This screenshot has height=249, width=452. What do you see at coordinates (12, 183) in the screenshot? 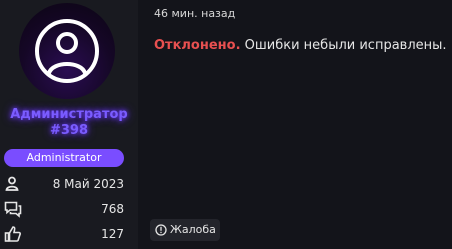
I see `user-icon` at bounding box center [12, 183].